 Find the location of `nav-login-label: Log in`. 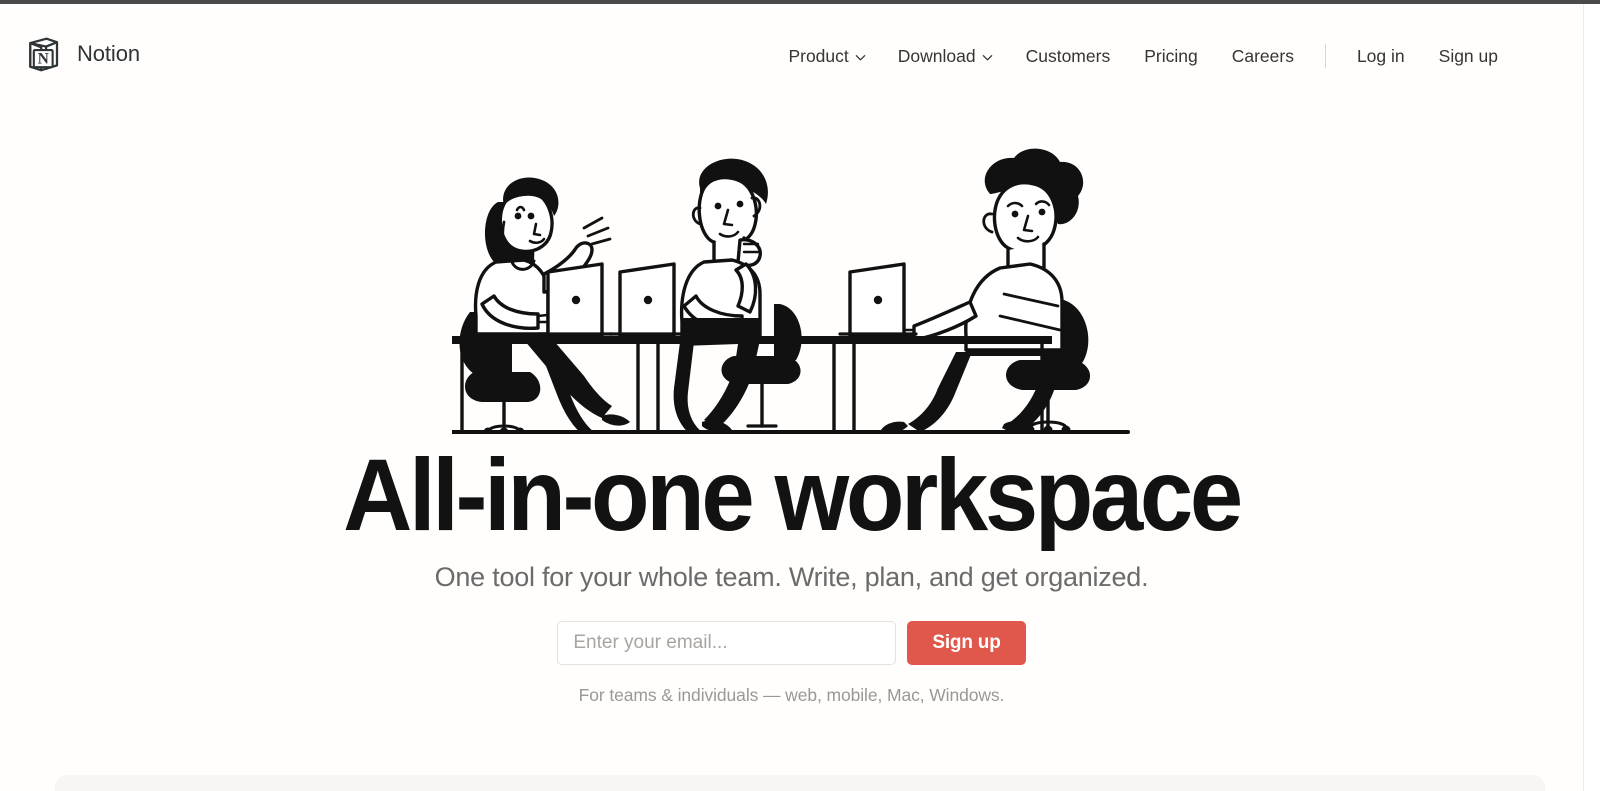

nav-login-label: Log in is located at coordinates (1380, 56).